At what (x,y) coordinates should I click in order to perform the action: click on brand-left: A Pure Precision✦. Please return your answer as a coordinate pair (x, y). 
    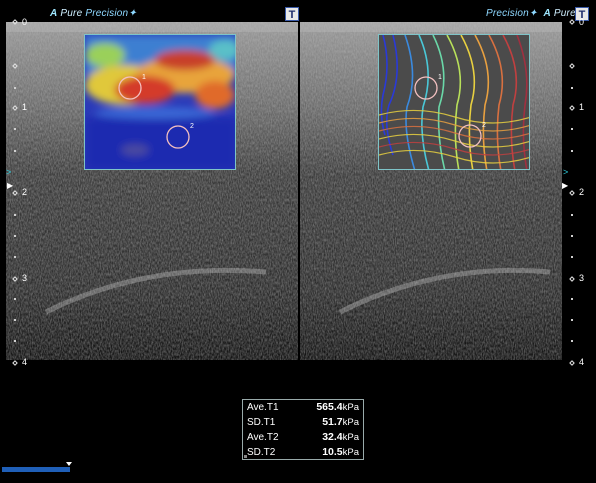
    Looking at the image, I should click on (93, 13).